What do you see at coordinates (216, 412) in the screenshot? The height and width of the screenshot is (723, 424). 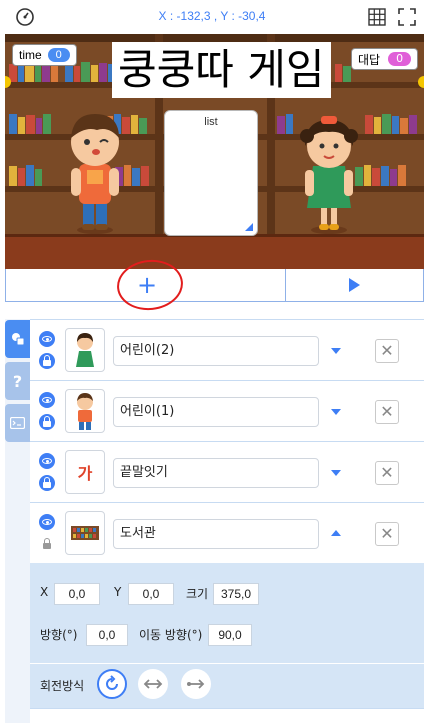 I see `object-name-field: 어린이(1)` at bounding box center [216, 412].